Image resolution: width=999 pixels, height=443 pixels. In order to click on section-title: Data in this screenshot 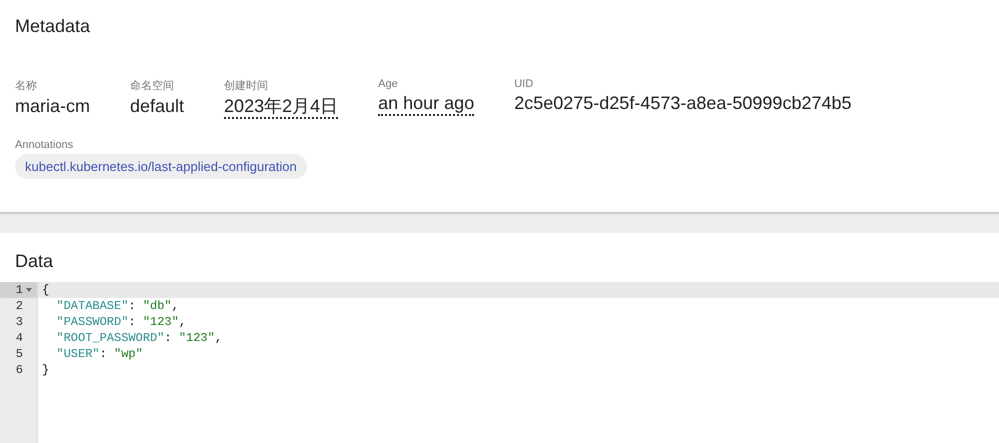, I will do `click(34, 261)`.